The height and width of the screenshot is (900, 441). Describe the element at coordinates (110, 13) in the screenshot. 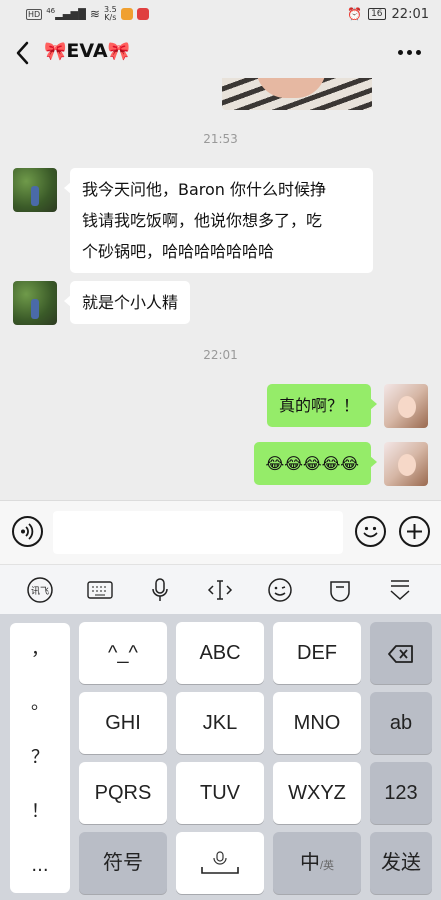

I see `network-speed: 3.5 K/s` at that location.